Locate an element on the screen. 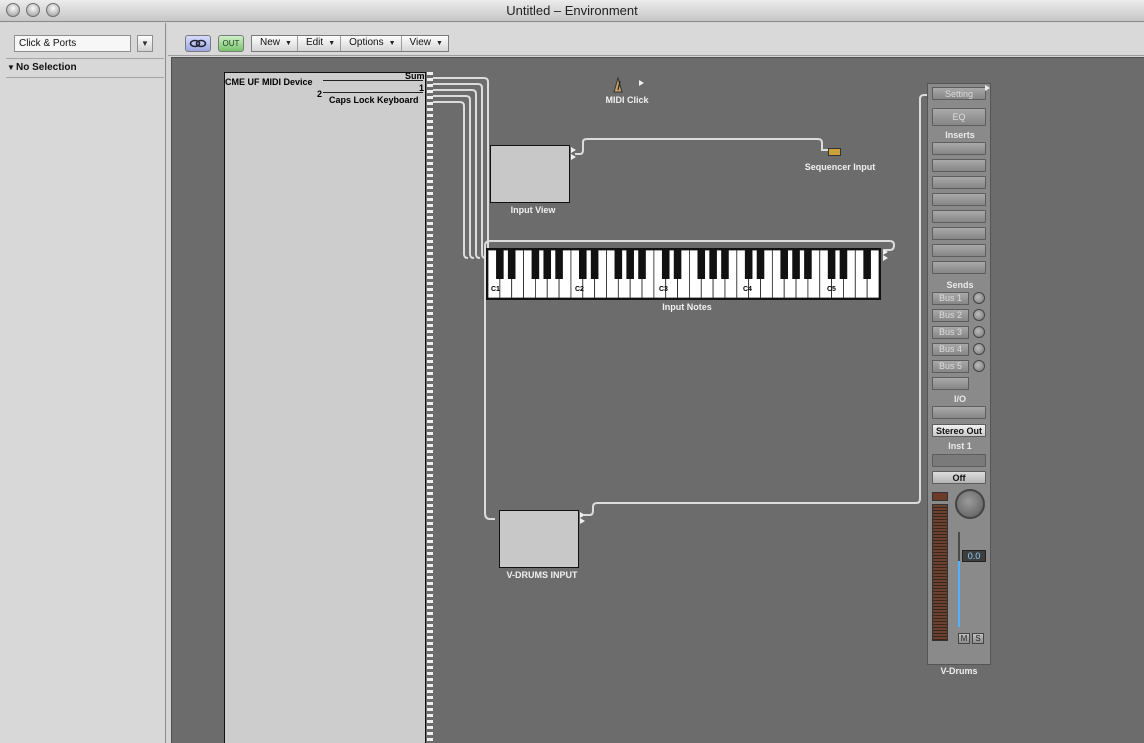 The image size is (1144, 743). vdrums-input-monitor is located at coordinates (539, 539).